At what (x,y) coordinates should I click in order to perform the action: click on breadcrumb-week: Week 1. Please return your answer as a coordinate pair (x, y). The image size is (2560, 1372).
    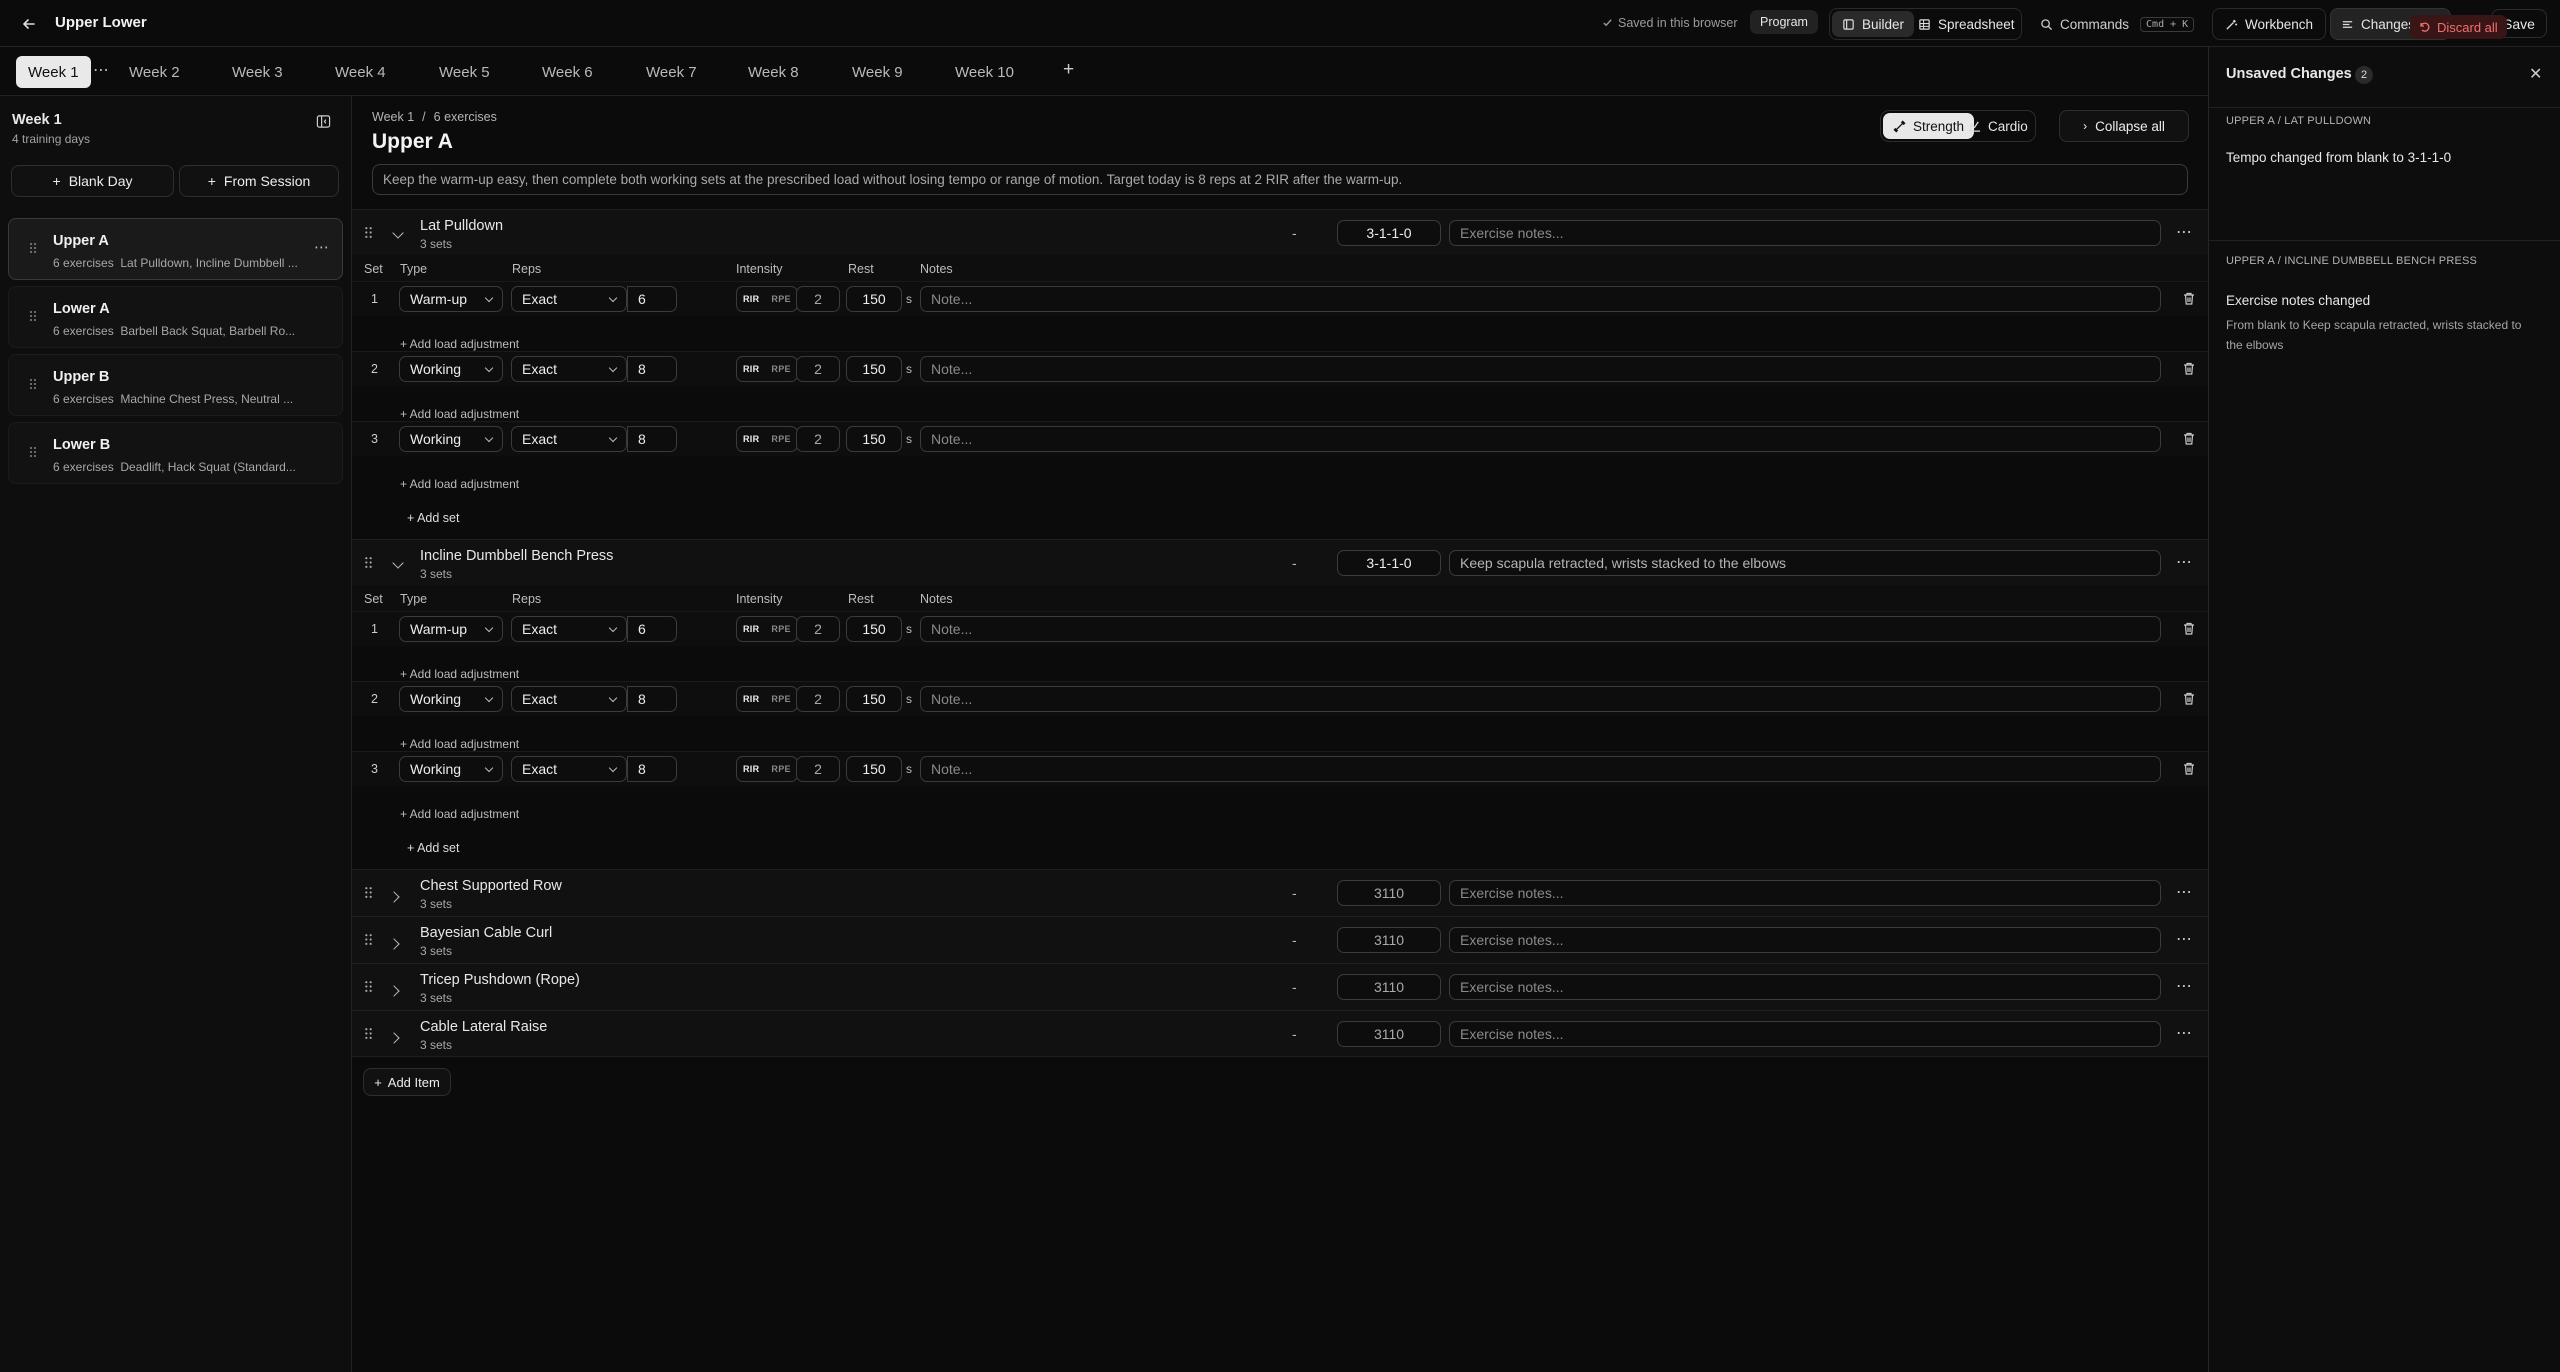
    Looking at the image, I should click on (393, 117).